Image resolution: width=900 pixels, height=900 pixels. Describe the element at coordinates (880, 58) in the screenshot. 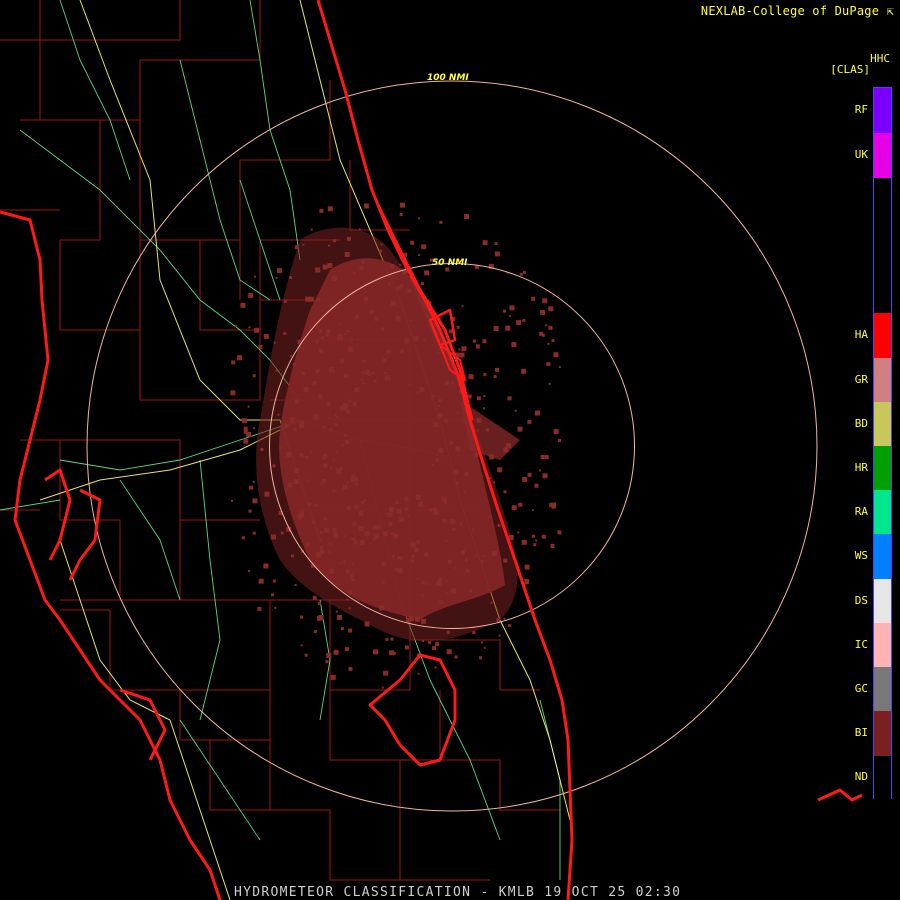

I see `legend-product-label: HHC` at that location.